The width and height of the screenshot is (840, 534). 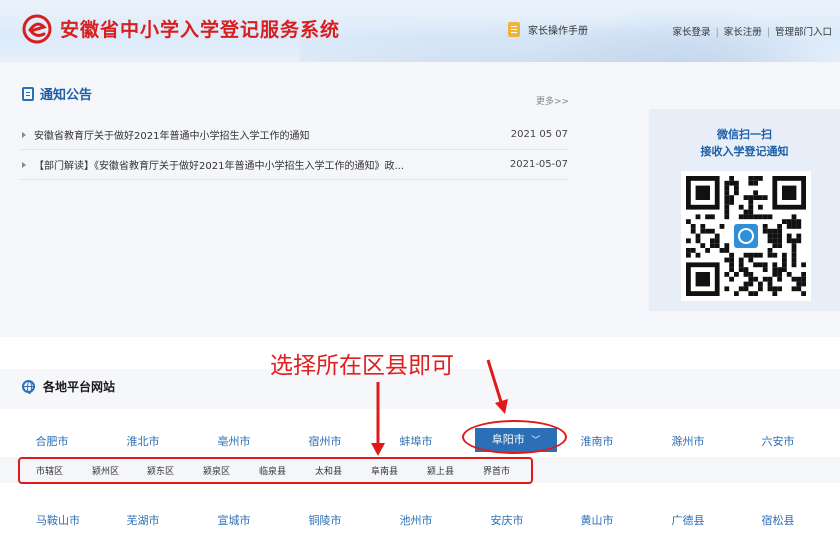 What do you see at coordinates (692, 32) in the screenshot?
I see `parent-login-link: 家长登录` at bounding box center [692, 32].